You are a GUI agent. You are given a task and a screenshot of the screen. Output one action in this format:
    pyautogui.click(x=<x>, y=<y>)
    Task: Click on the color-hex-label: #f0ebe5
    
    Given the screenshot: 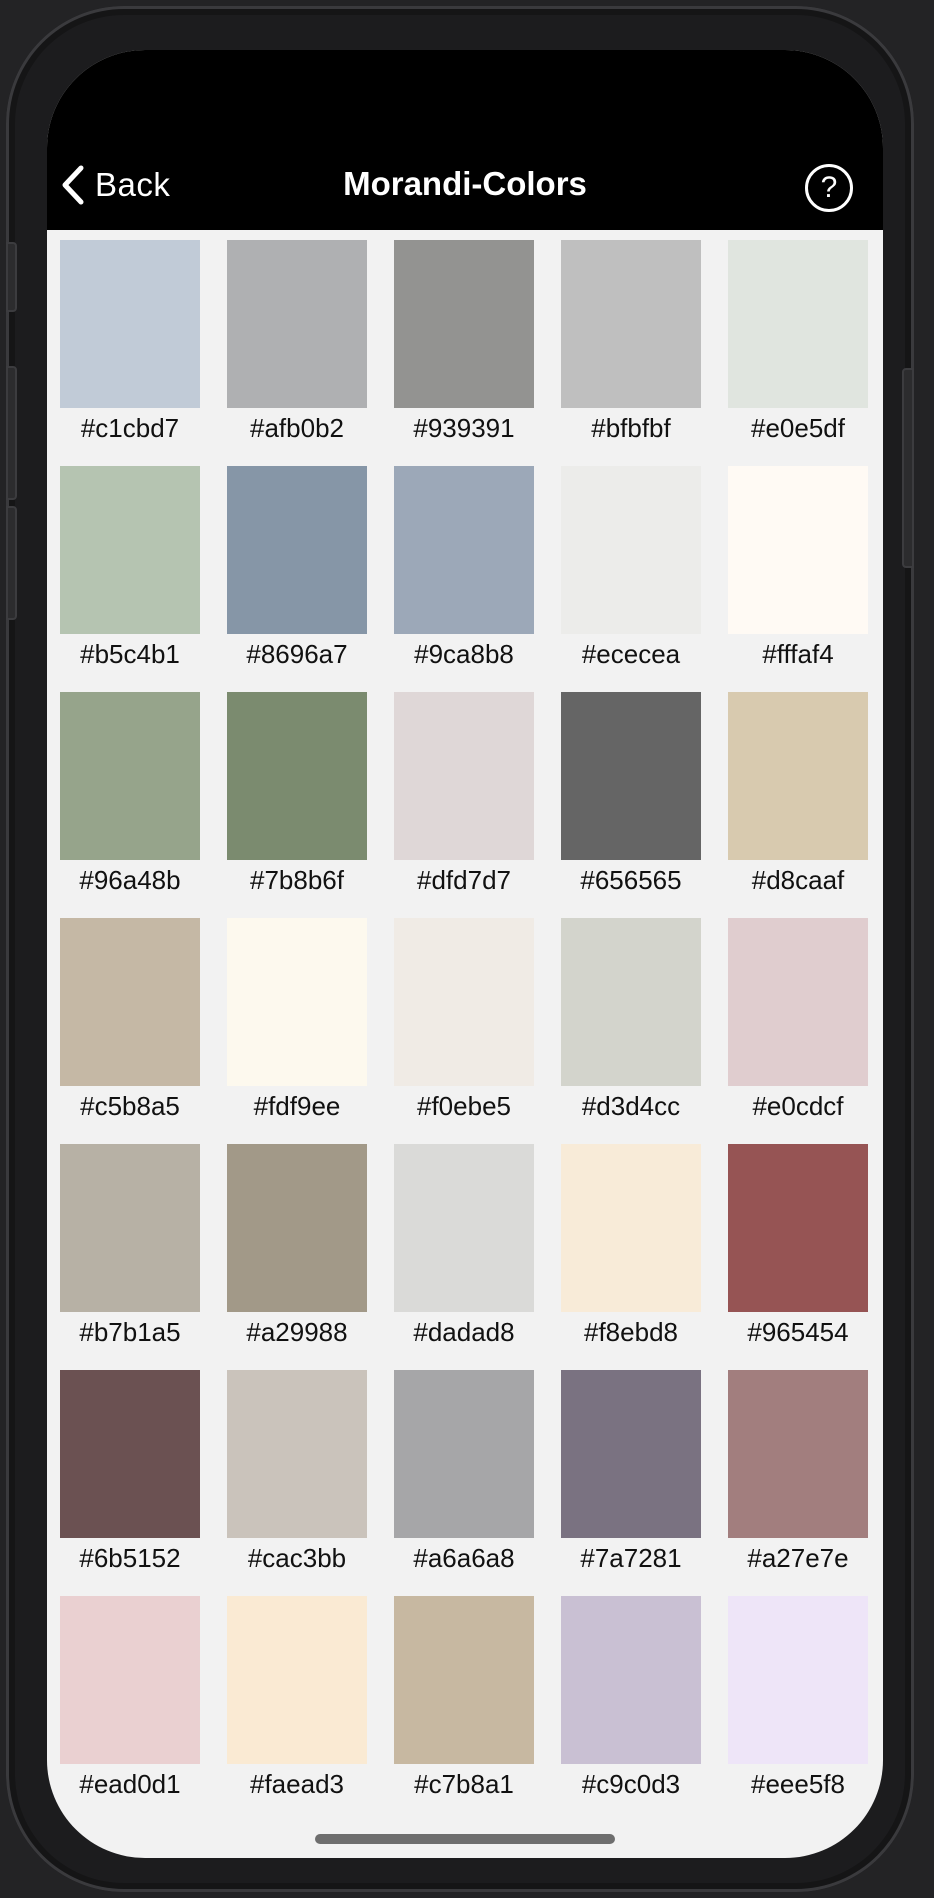 What is the action you would take?
    pyautogui.click(x=464, y=1106)
    